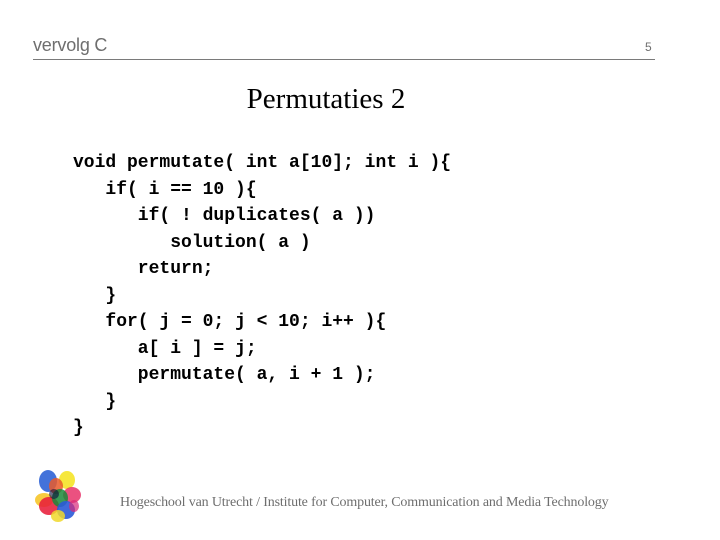 This screenshot has height=540, width=720. Describe the element at coordinates (230, 322) in the screenshot. I see `code-line: for( j = 0; j < 10; i++ ){` at that location.